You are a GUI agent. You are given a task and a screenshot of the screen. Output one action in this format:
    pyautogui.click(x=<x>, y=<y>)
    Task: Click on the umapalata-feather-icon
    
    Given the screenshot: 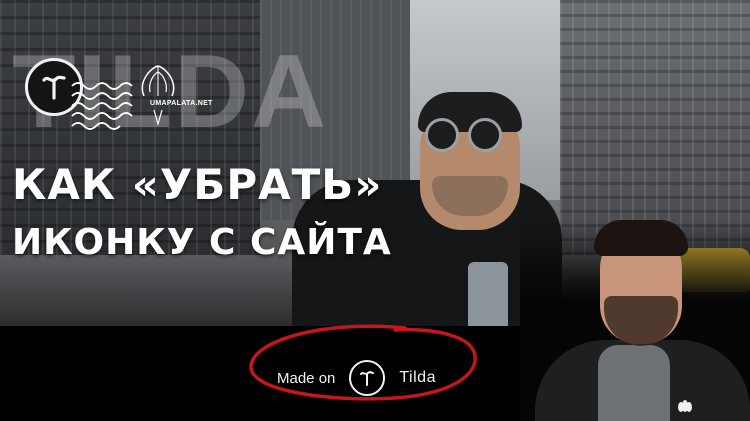 What is the action you would take?
    pyautogui.click(x=158, y=95)
    